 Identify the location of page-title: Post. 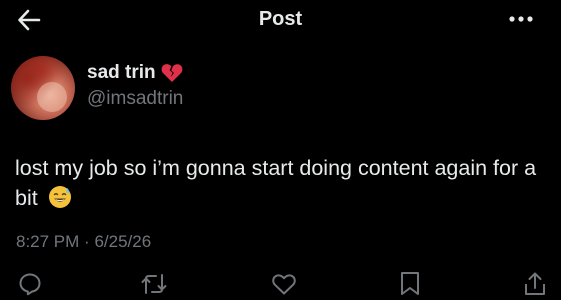
(280, 19).